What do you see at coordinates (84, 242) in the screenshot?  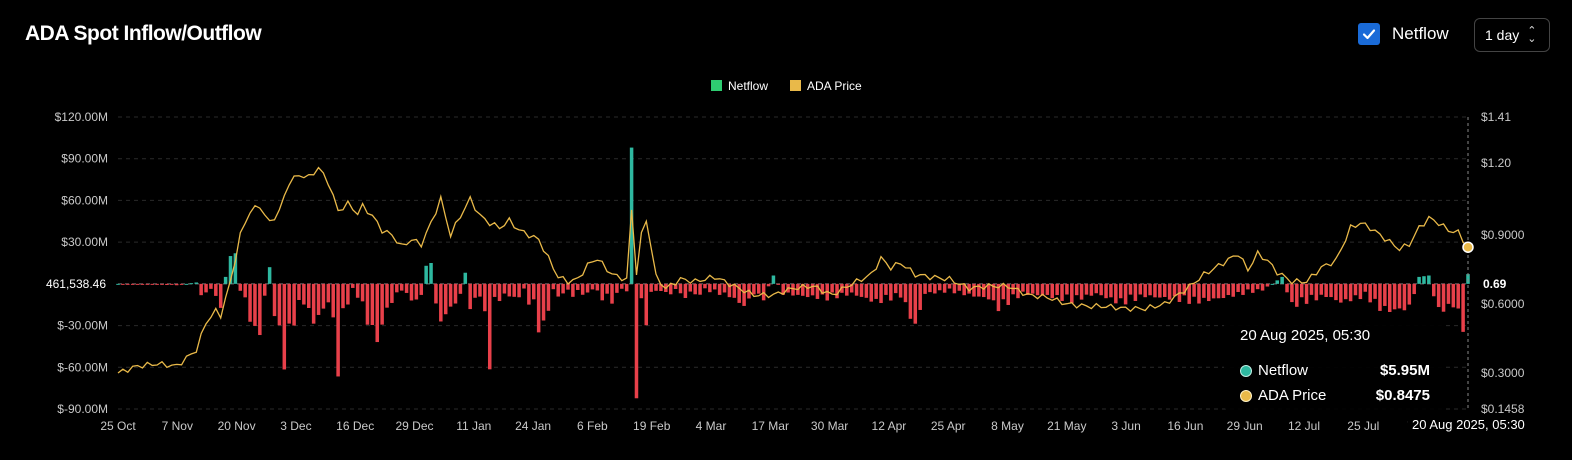 I see `y-left-tick-label: $30.00M` at bounding box center [84, 242].